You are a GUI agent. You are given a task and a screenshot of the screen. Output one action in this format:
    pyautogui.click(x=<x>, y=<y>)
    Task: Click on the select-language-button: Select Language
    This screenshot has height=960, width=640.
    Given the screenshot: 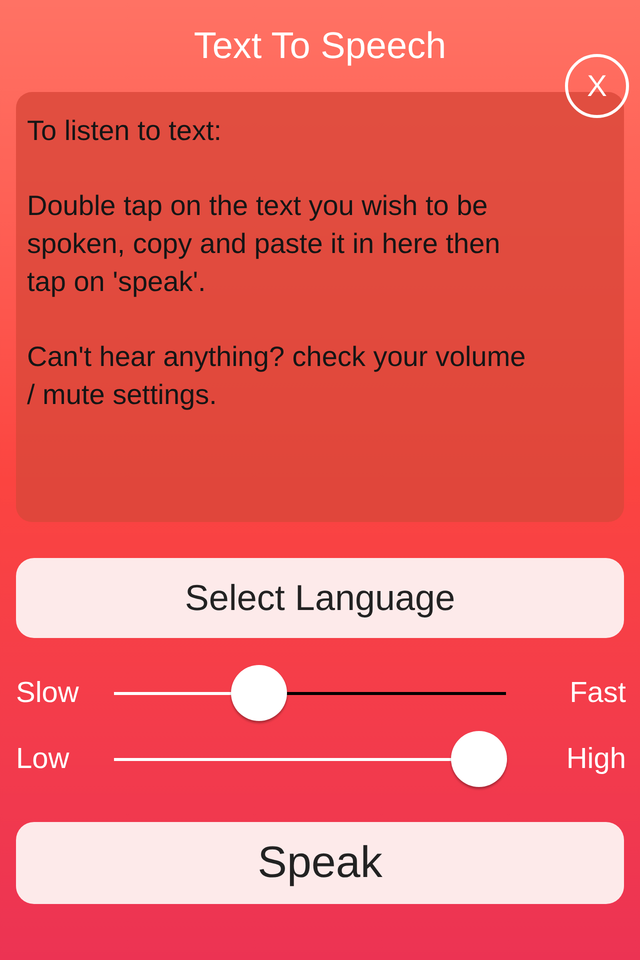 What is the action you would take?
    pyautogui.click(x=320, y=598)
    